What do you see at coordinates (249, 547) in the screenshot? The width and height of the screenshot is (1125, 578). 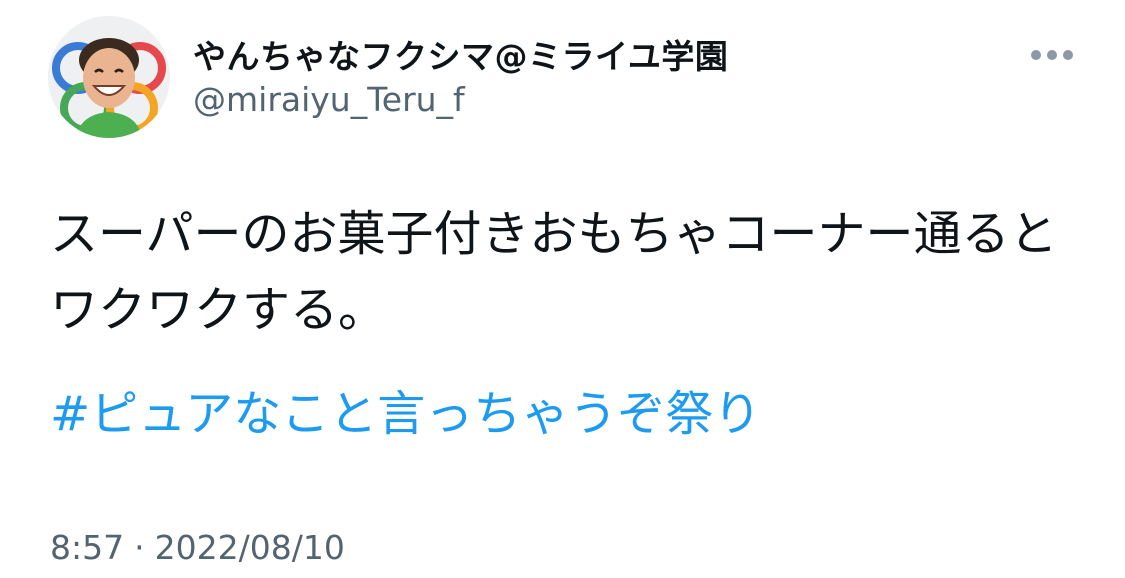 I see `tweet-date: 2022/08/10` at bounding box center [249, 547].